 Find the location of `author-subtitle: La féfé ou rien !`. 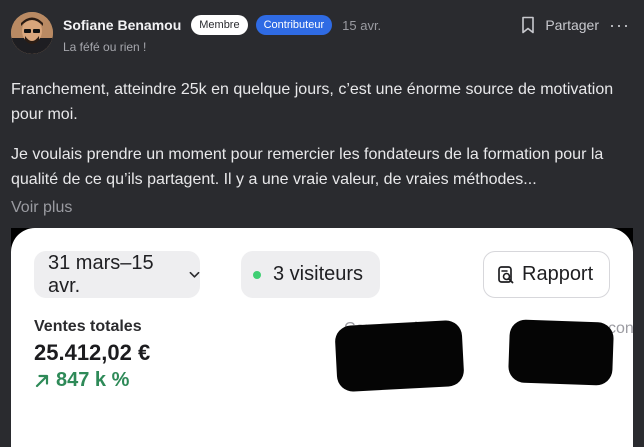

author-subtitle: La féfé ou rien ! is located at coordinates (105, 47).